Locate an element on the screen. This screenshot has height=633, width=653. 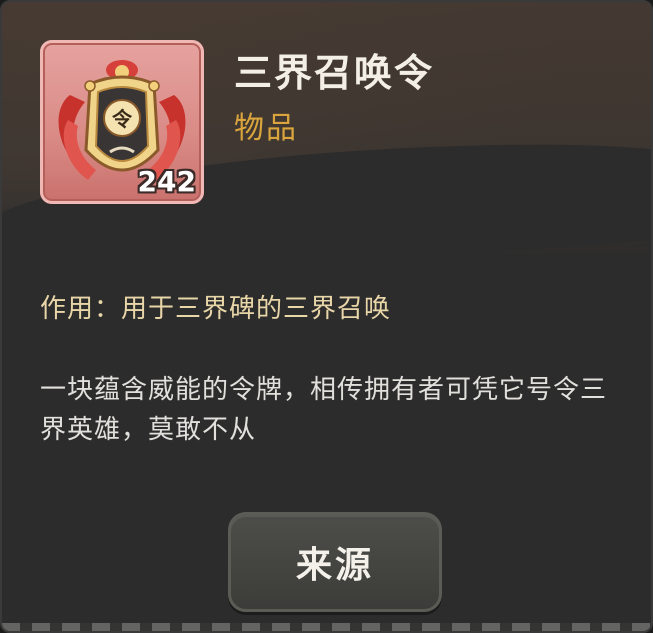
item-description: 一块蕴含威能的令牌，相传拥有者可凭它号令三界英雄，莫敢不从 is located at coordinates (324, 410).